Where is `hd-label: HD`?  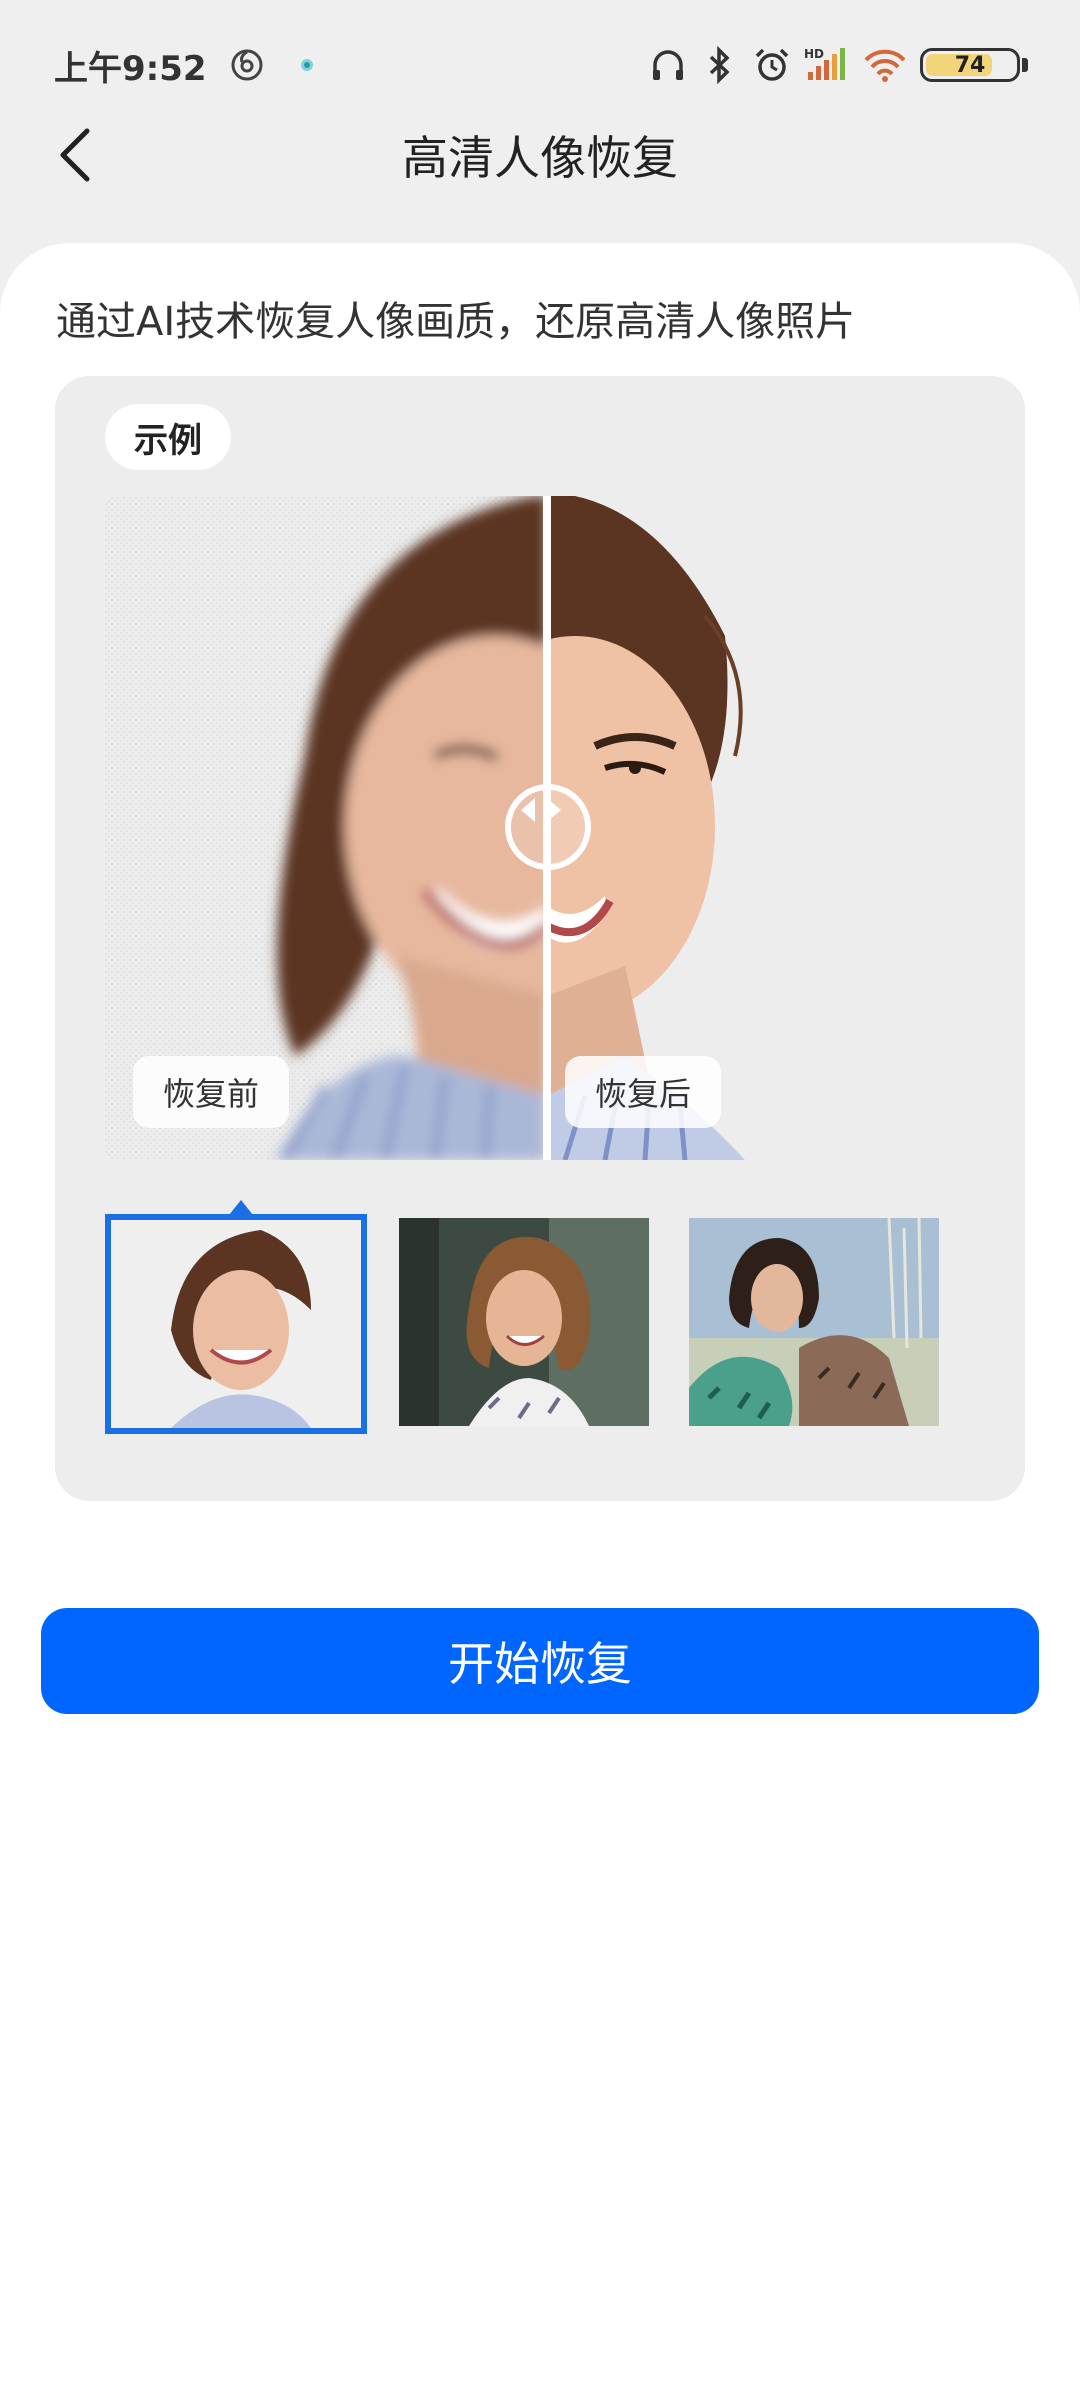 hd-label: HD is located at coordinates (814, 54).